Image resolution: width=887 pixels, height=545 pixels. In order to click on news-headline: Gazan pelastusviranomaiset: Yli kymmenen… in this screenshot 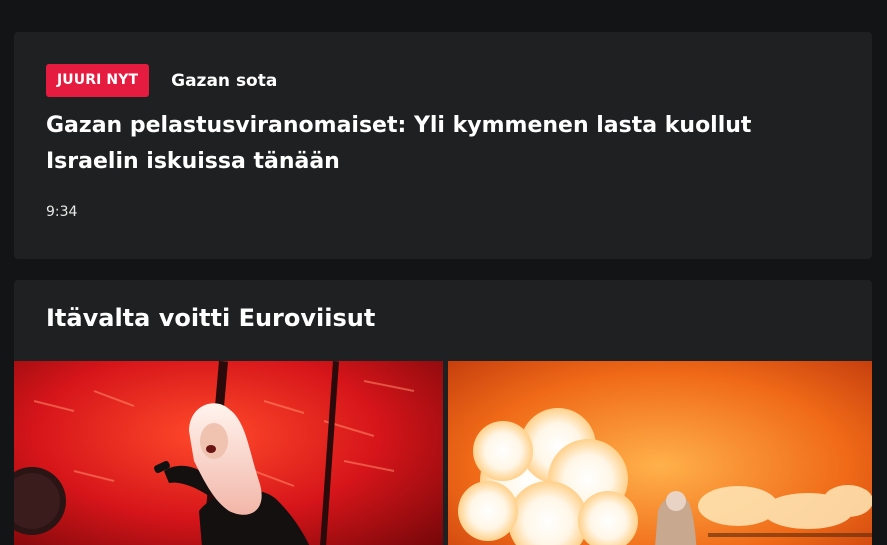, I will do `click(446, 144)`.